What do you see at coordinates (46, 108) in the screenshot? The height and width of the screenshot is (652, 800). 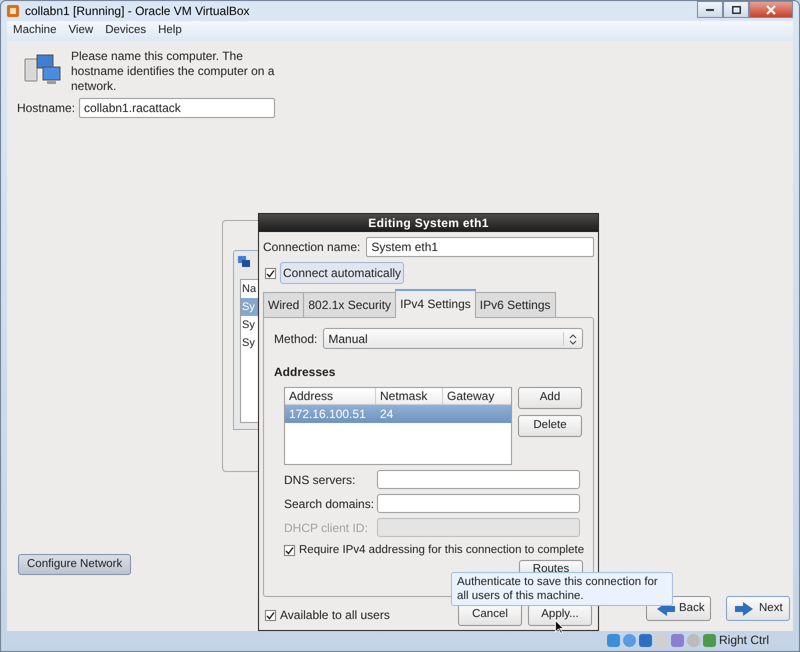 I see `hostname-label: Hostname:` at bounding box center [46, 108].